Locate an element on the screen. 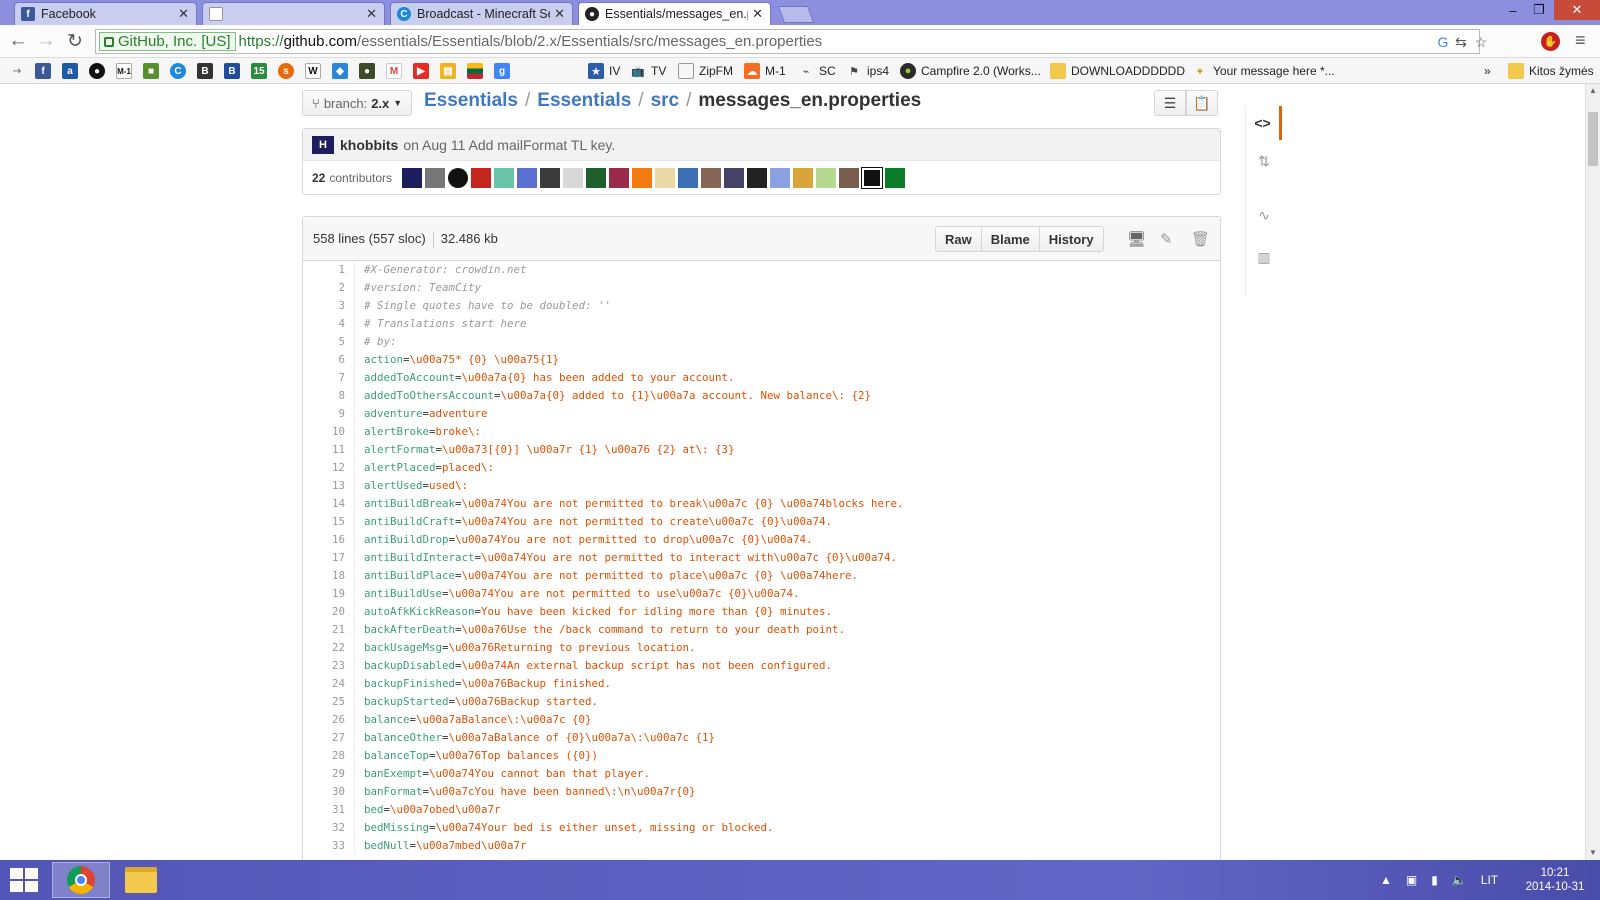 This screenshot has height=900, width=1600. line-number: 11 is located at coordinates (329, 450).